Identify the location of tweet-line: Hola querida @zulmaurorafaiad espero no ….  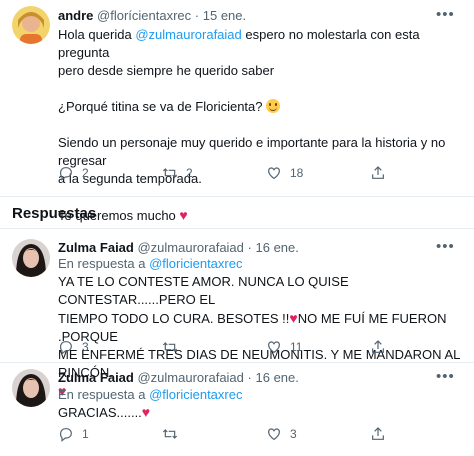
(263, 44).